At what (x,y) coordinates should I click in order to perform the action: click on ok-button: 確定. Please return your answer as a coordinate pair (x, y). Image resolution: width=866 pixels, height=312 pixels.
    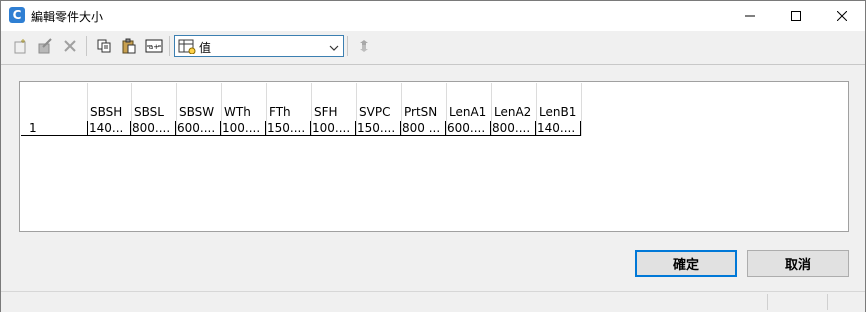
    Looking at the image, I should click on (686, 263).